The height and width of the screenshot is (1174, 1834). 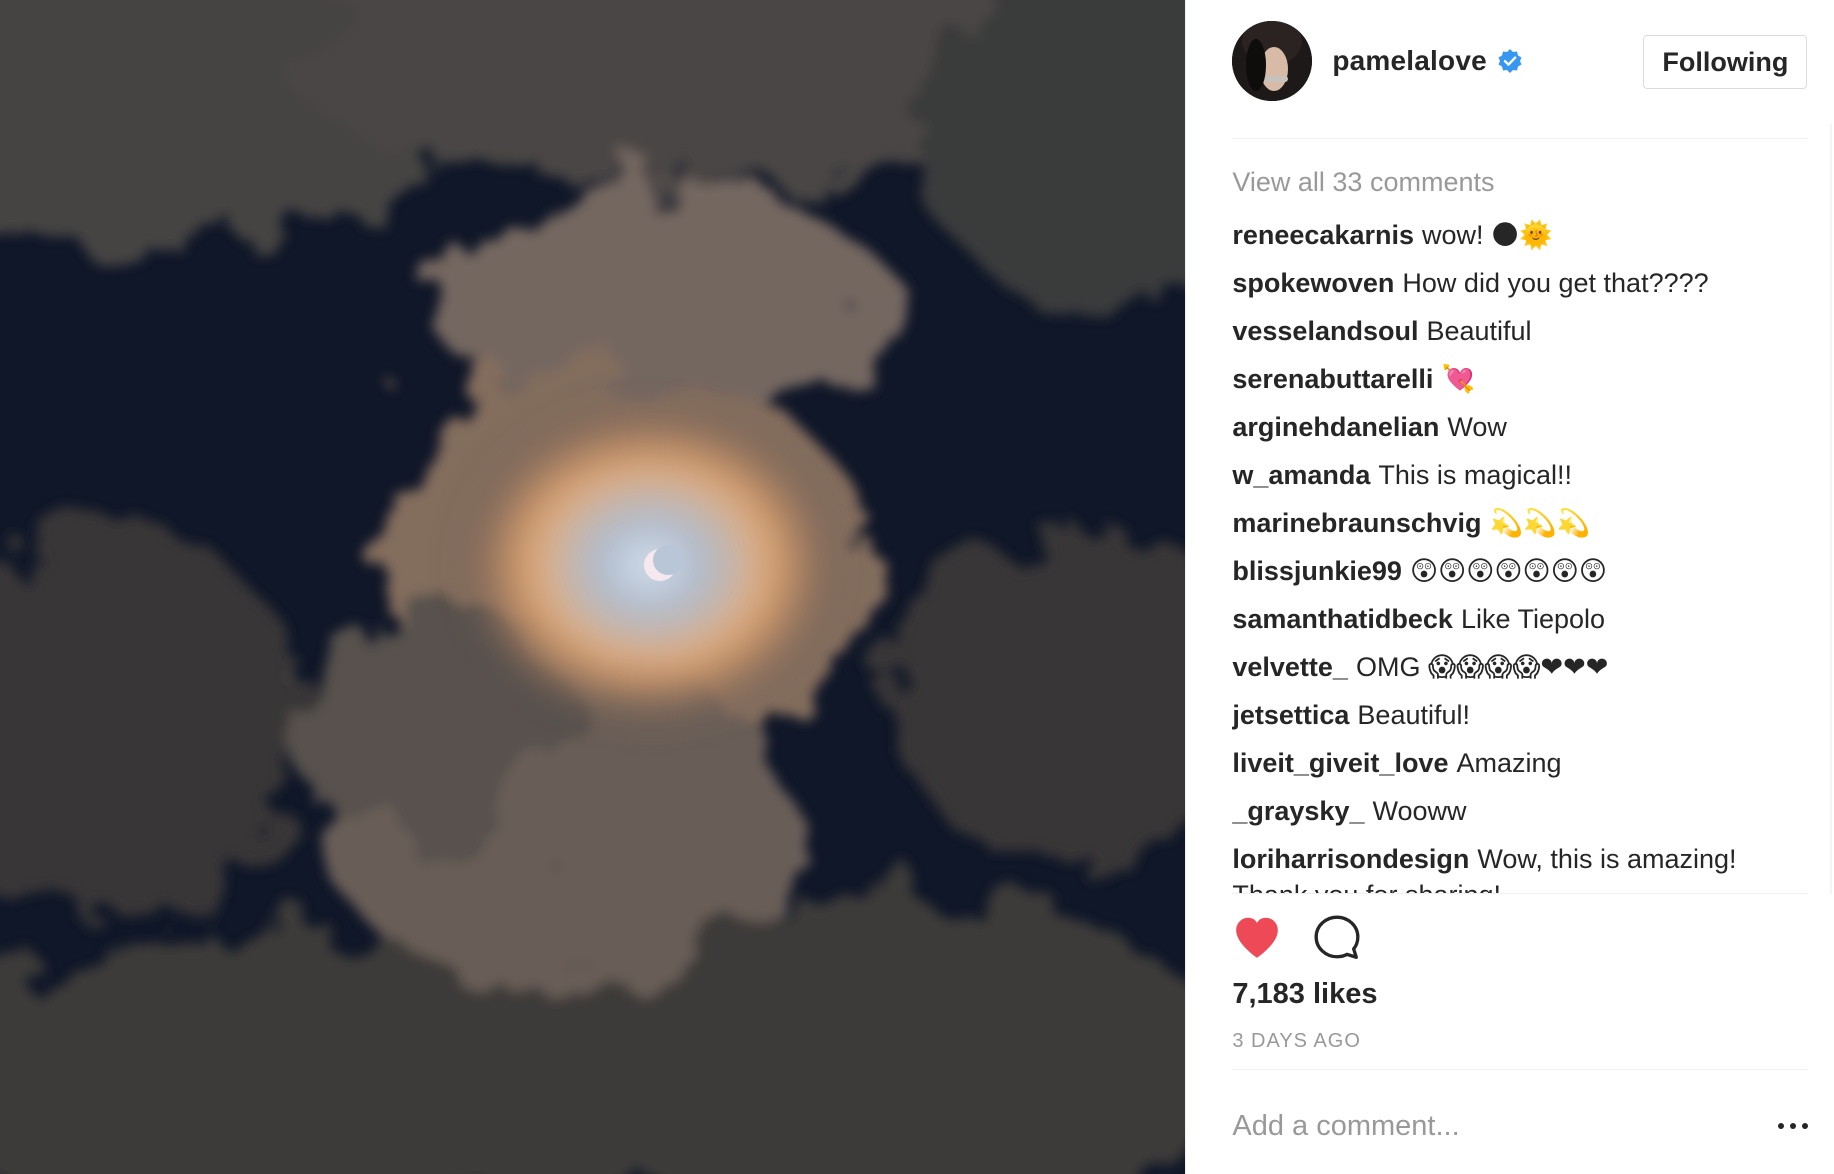 What do you see at coordinates (1725, 62) in the screenshot?
I see `following-button: Following` at bounding box center [1725, 62].